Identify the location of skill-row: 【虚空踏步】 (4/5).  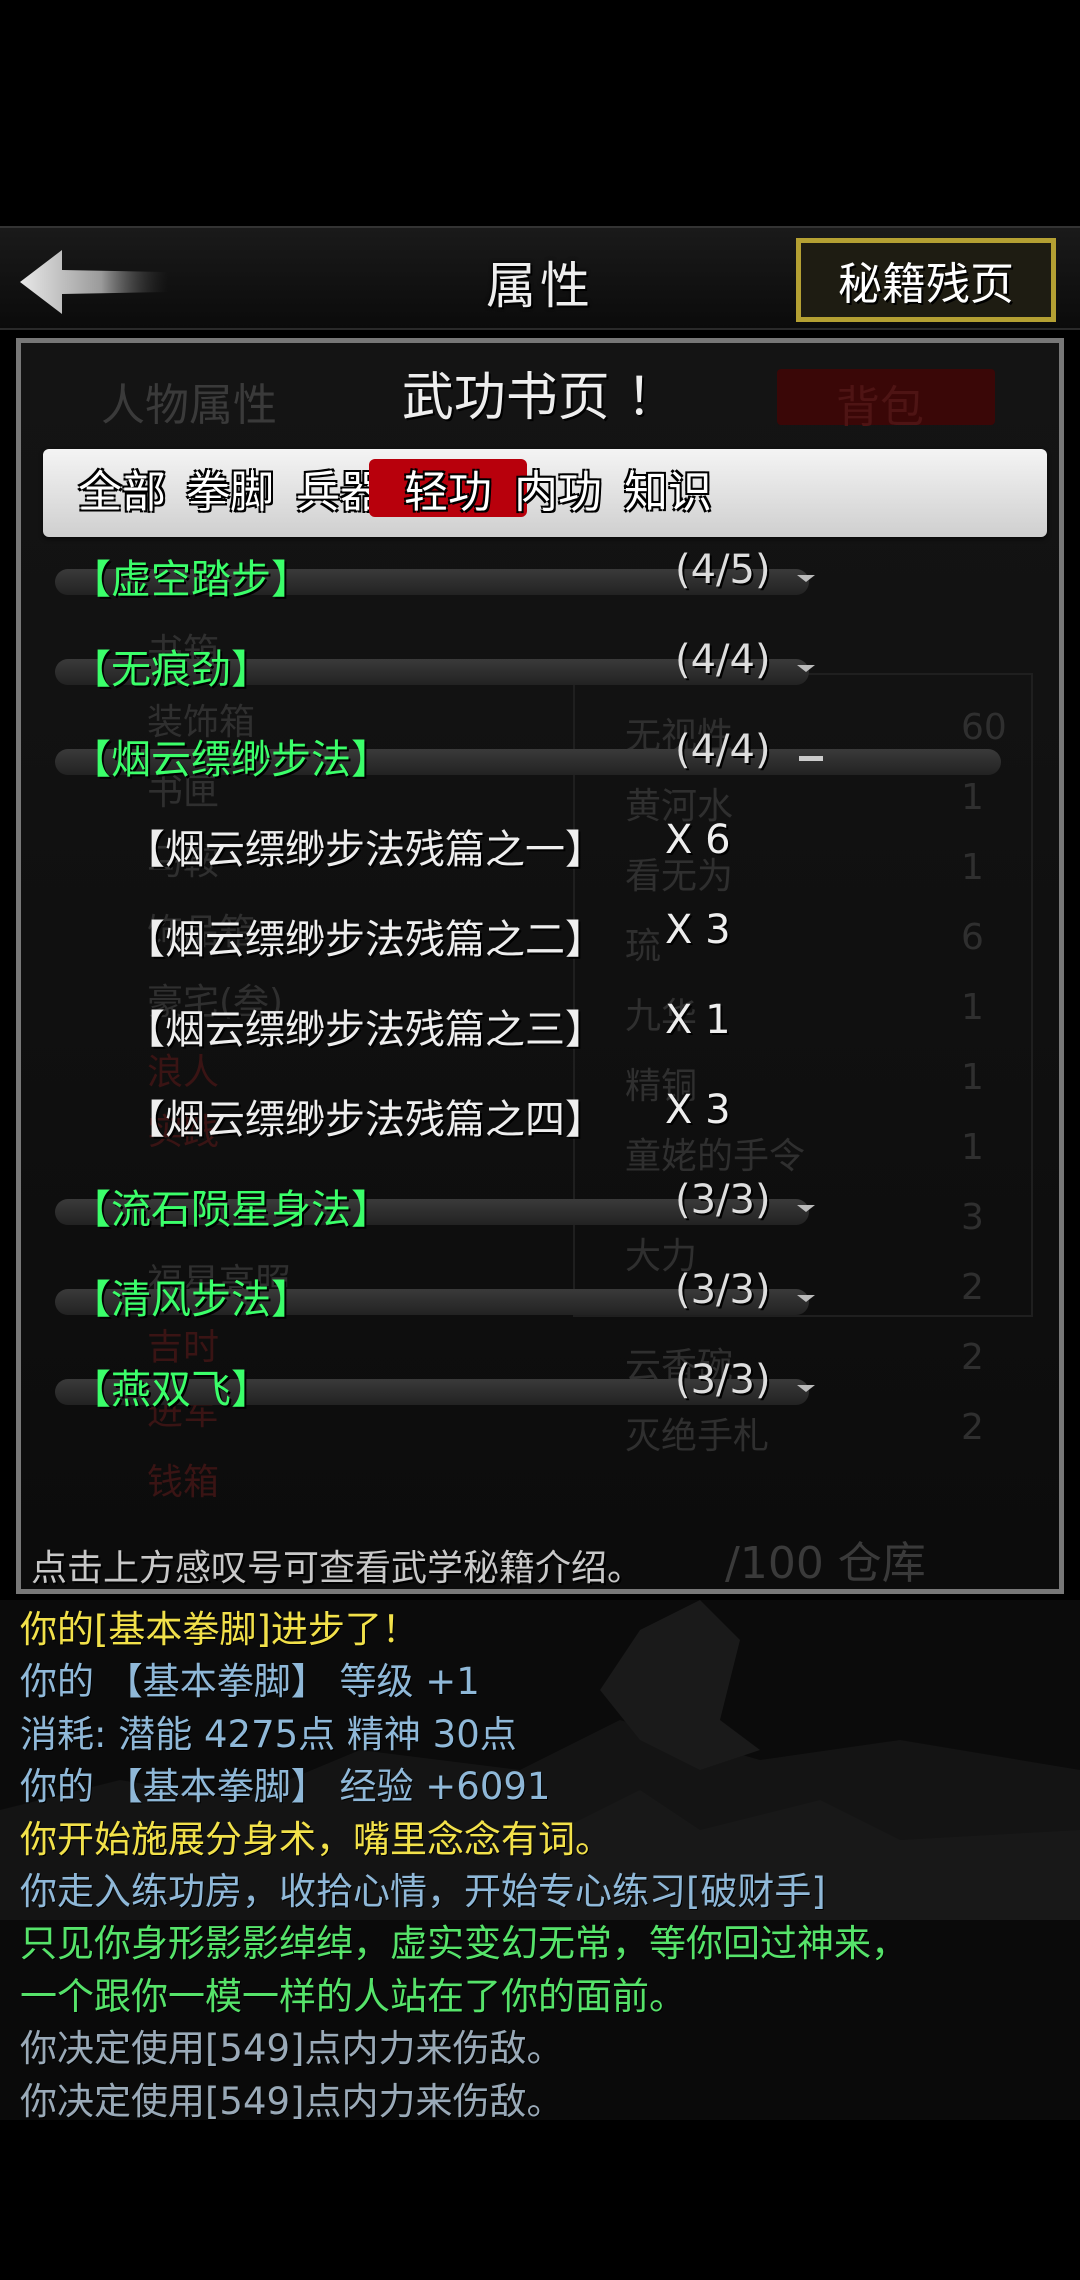
(555, 577).